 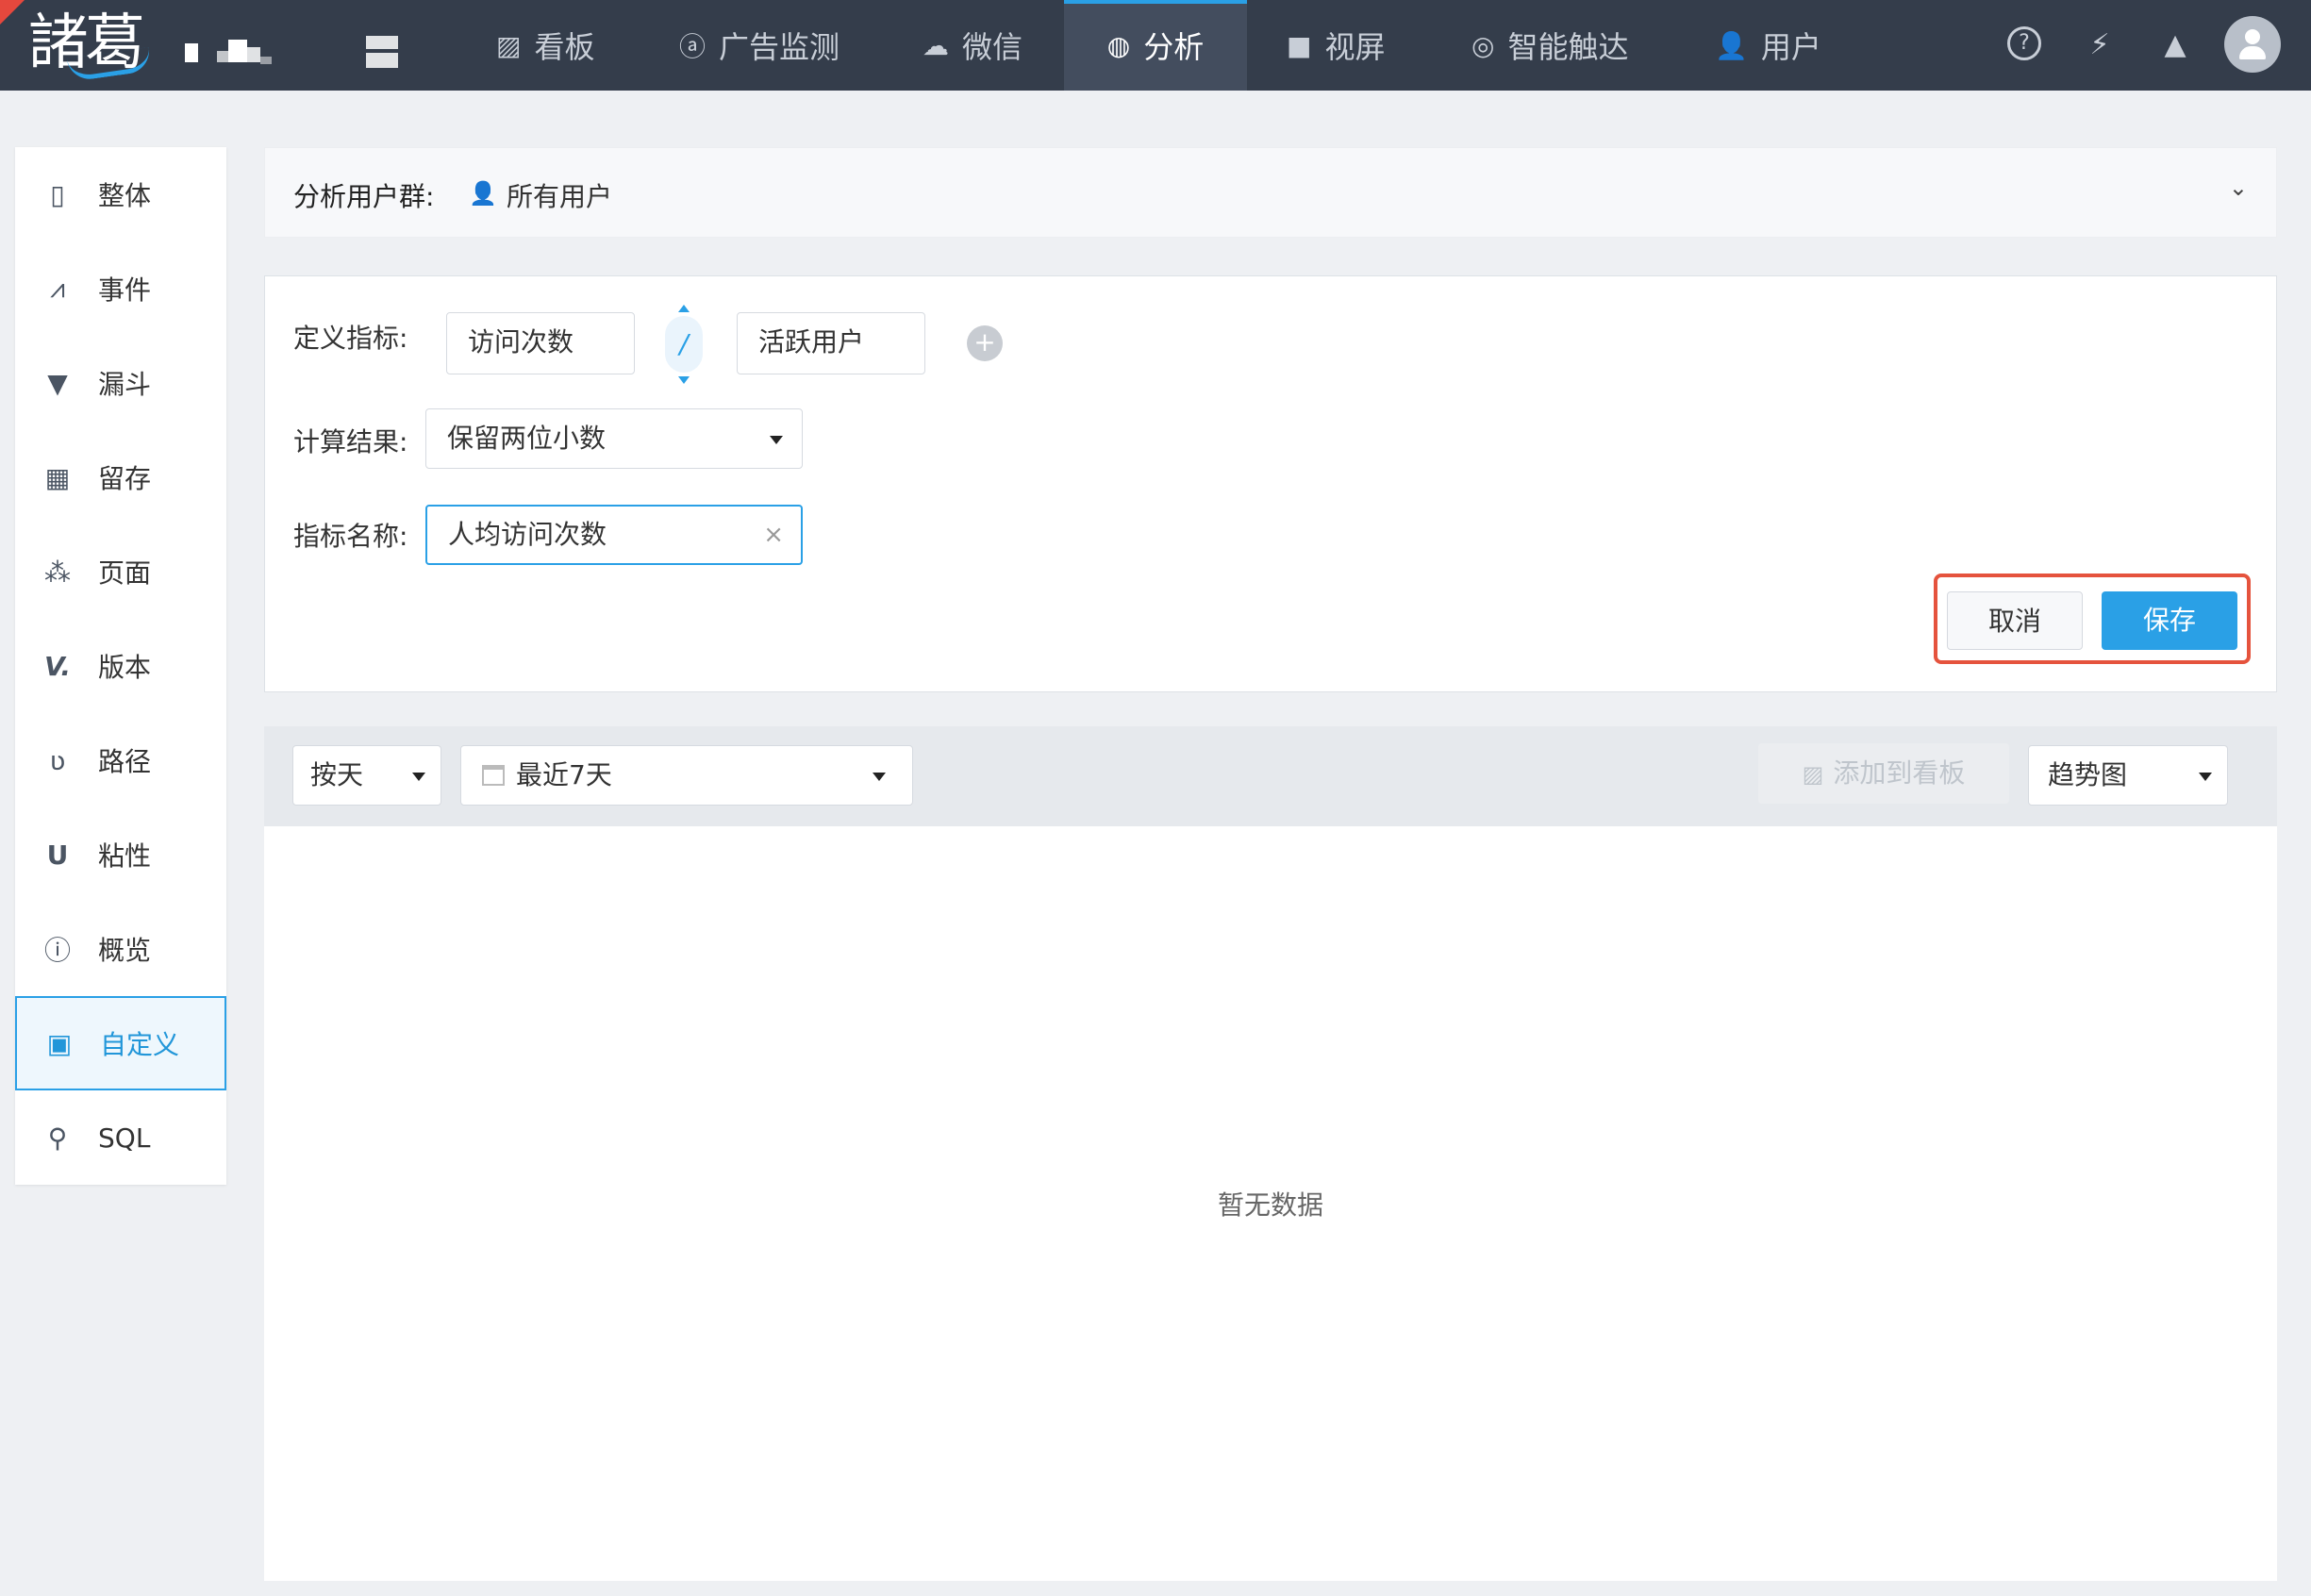 I want to click on nav-users: 👤 用户, so click(x=1768, y=45).